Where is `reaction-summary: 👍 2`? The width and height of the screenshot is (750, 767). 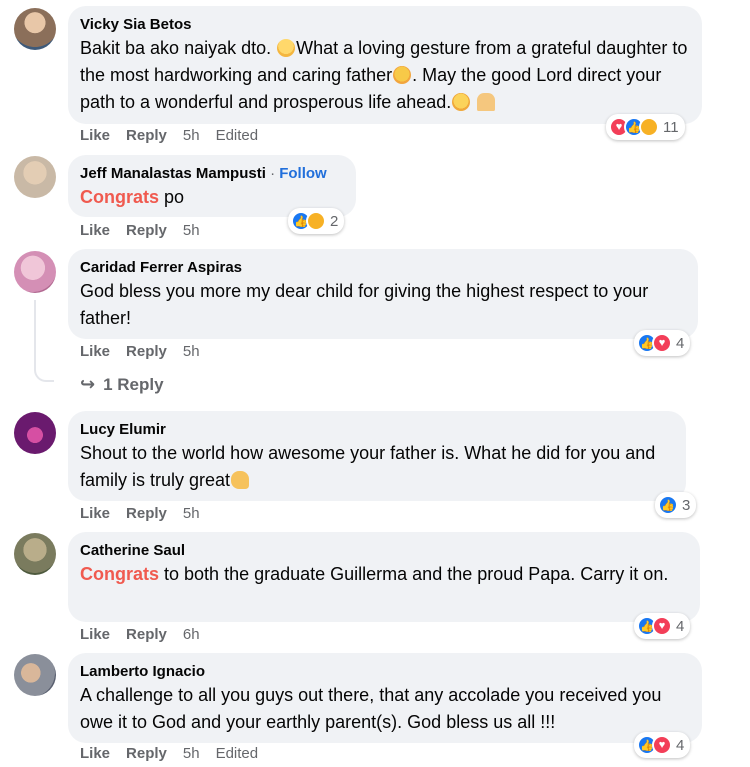
reaction-summary: 👍 2 is located at coordinates (316, 221).